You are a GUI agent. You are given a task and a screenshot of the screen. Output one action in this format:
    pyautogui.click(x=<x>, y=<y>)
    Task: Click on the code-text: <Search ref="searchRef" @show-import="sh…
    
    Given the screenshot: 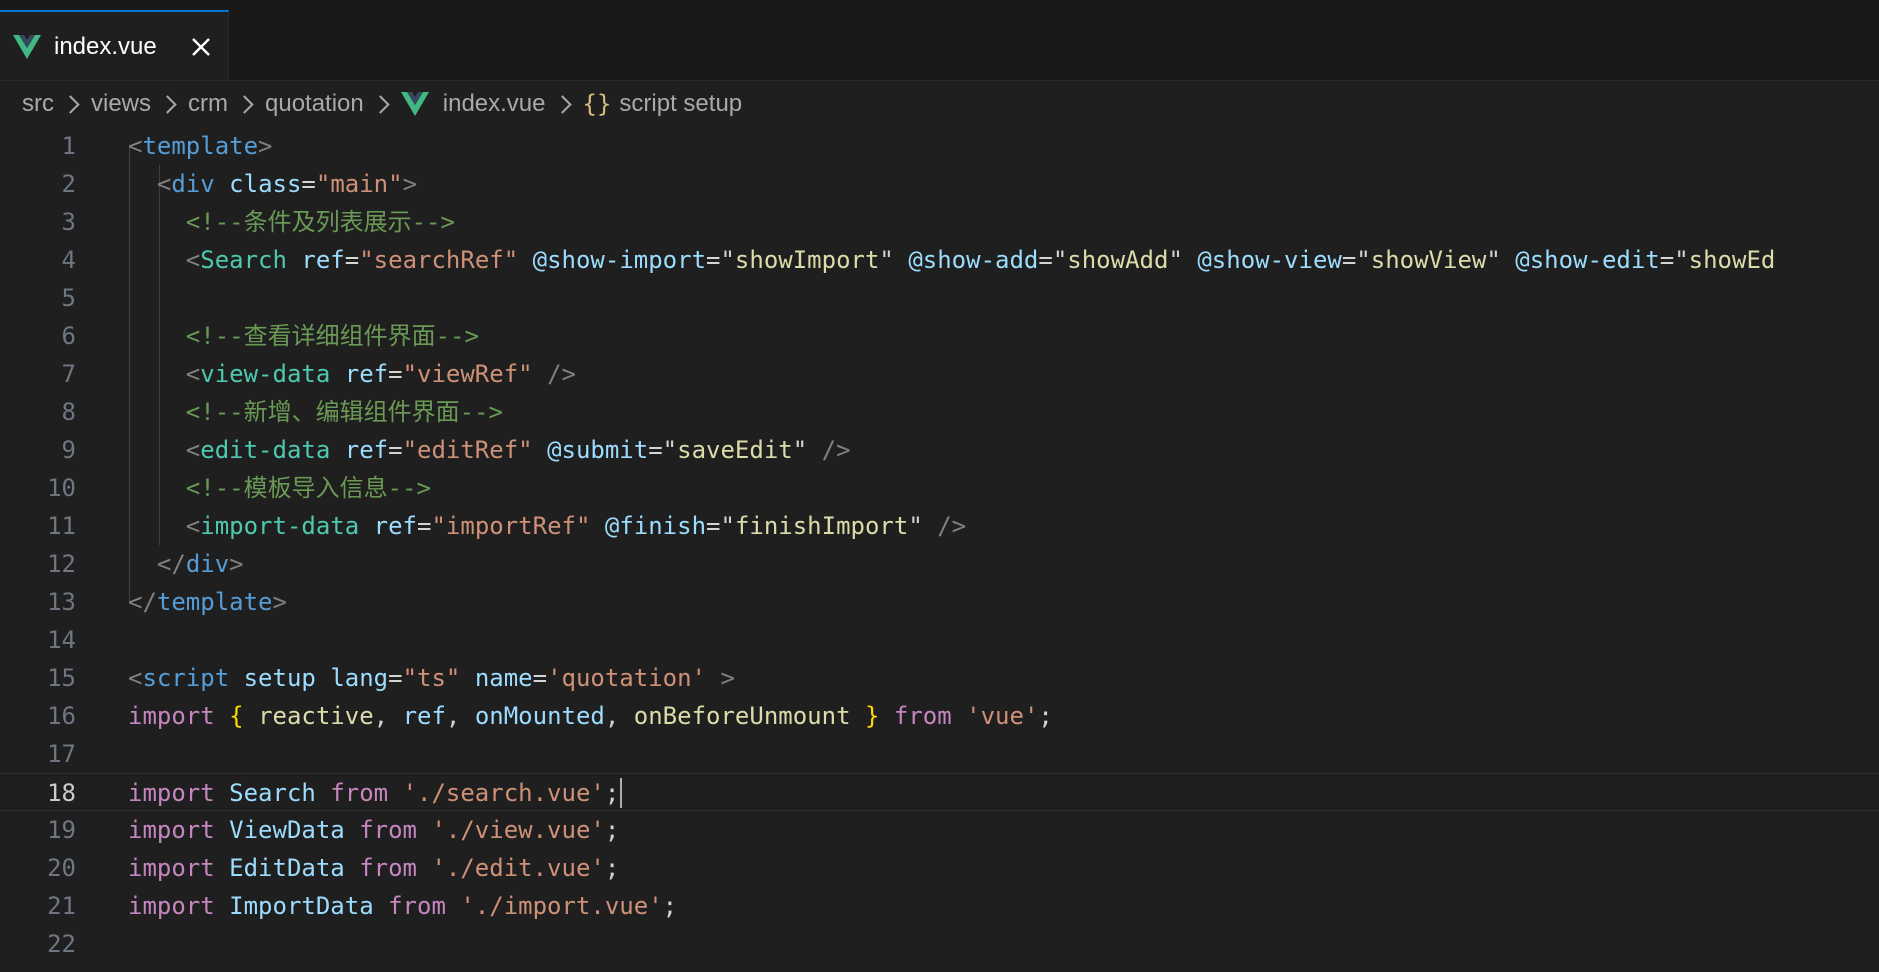 What is the action you would take?
    pyautogui.click(x=952, y=260)
    